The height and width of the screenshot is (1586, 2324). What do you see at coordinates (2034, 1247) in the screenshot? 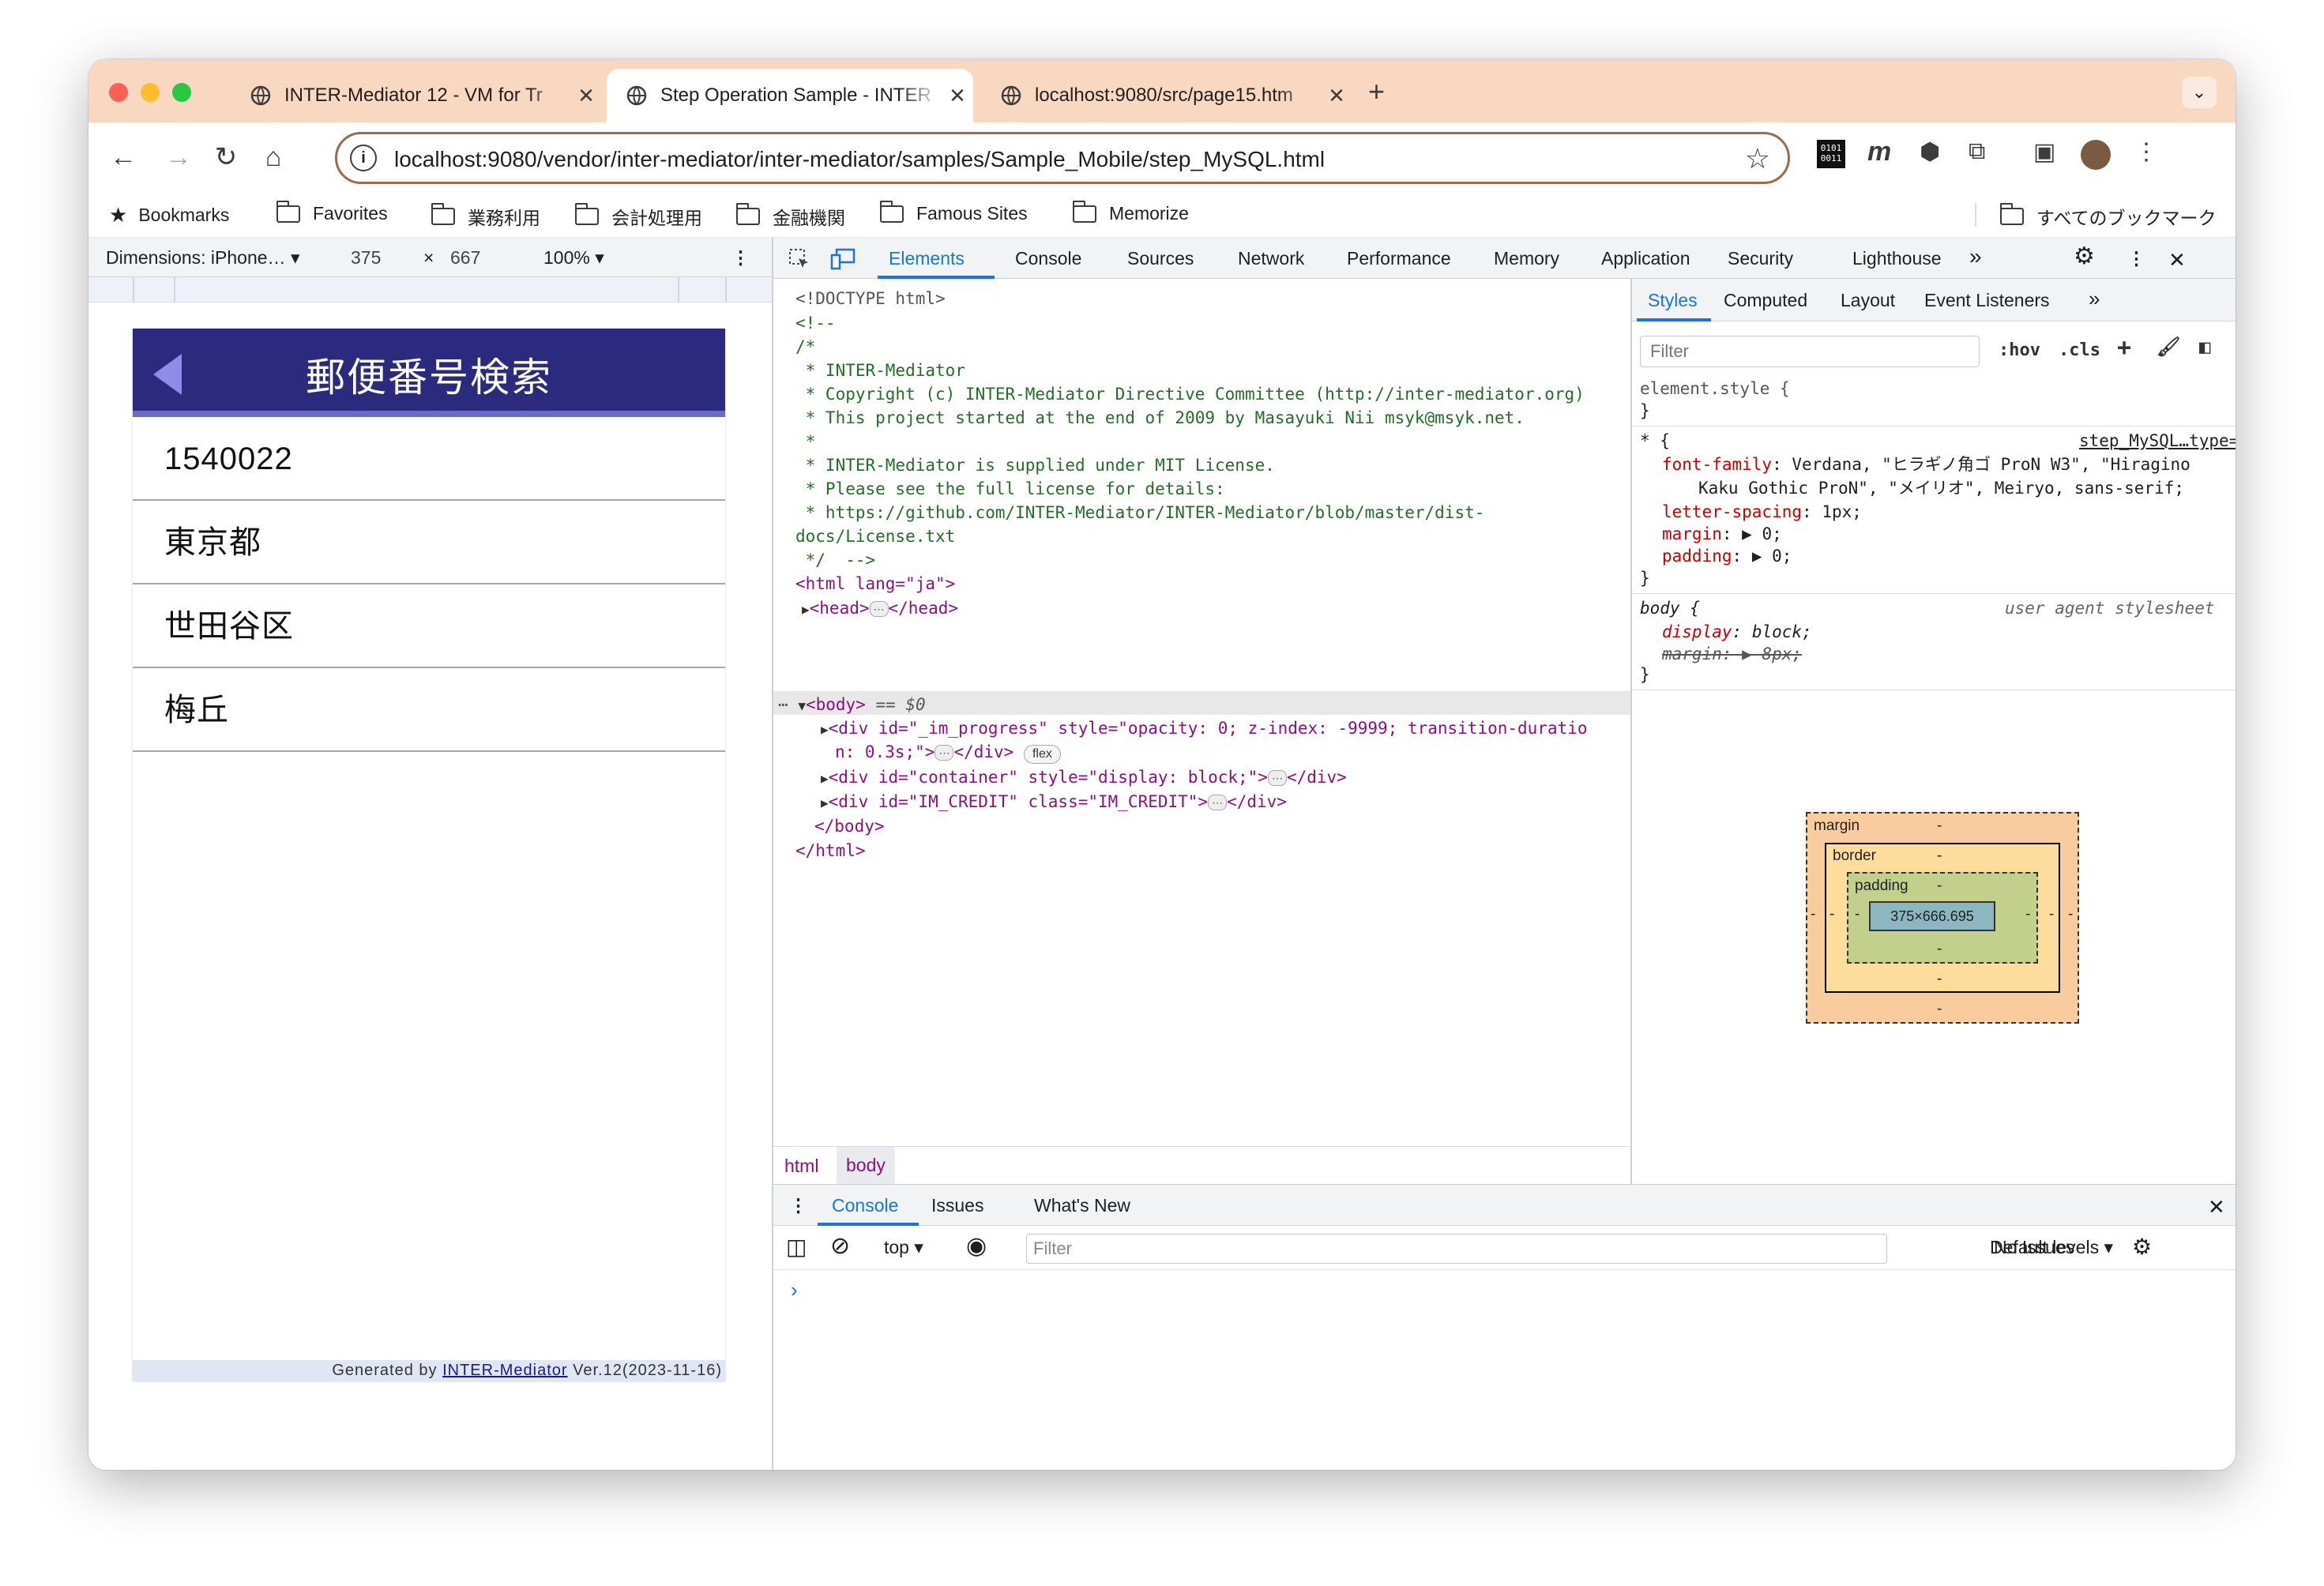
I see `issues-count: No Issues` at bounding box center [2034, 1247].